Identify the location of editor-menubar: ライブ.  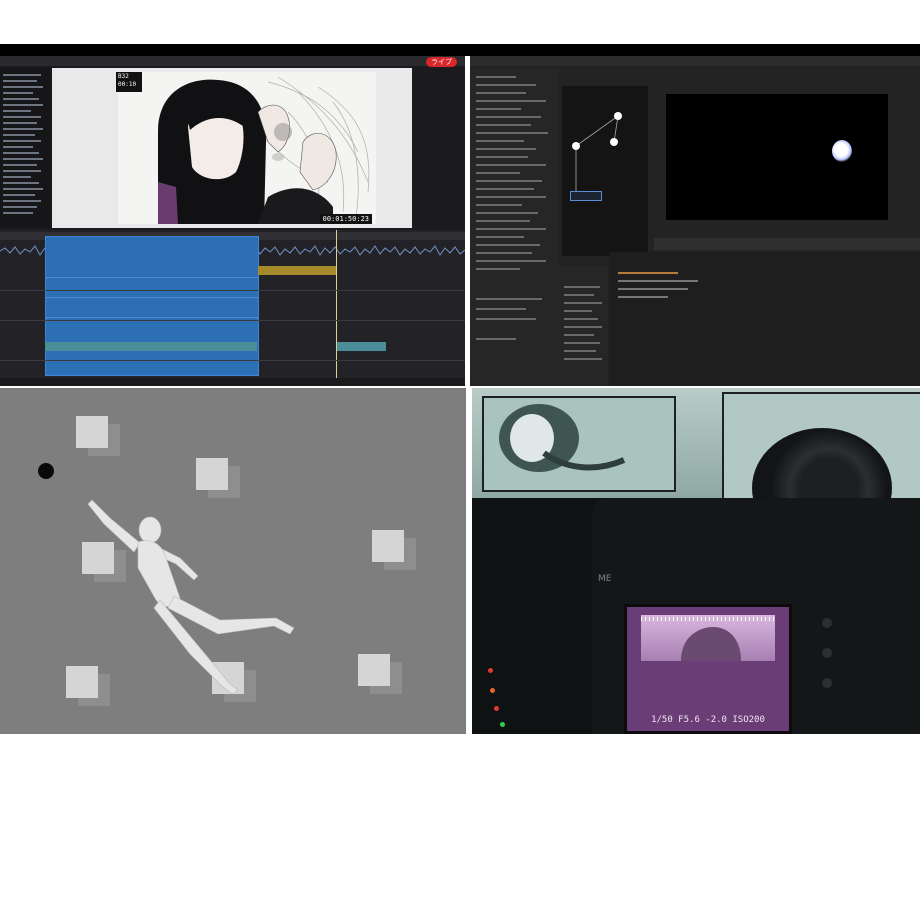
(232, 61).